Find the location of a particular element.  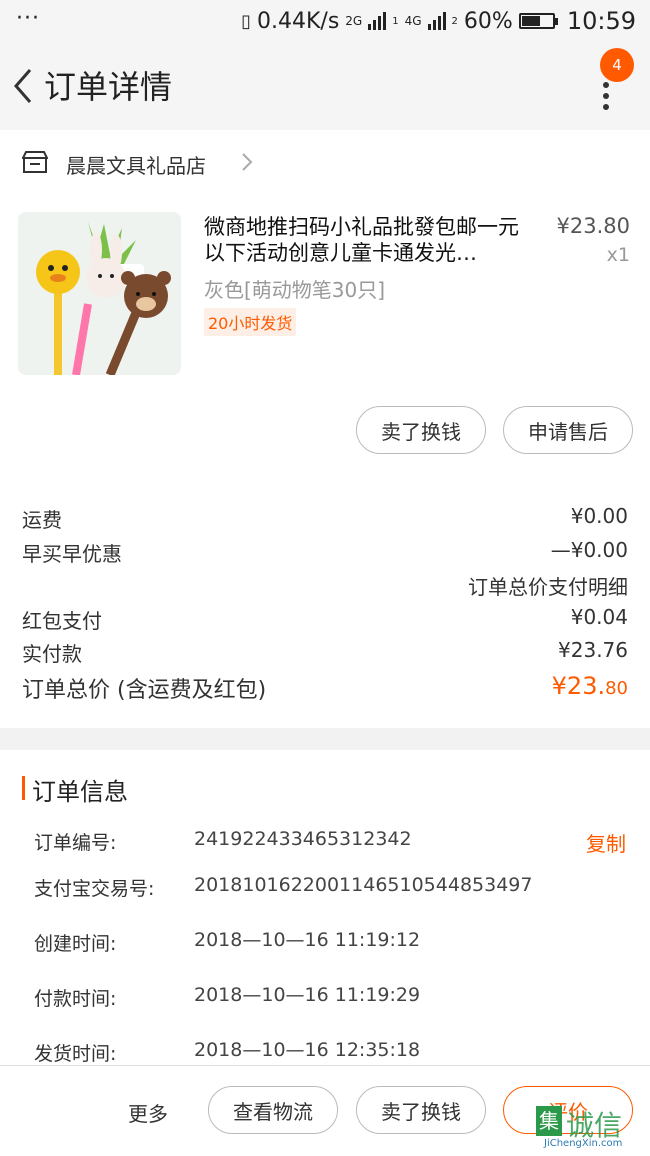

sim2-label: 2 is located at coordinates (454, 21).